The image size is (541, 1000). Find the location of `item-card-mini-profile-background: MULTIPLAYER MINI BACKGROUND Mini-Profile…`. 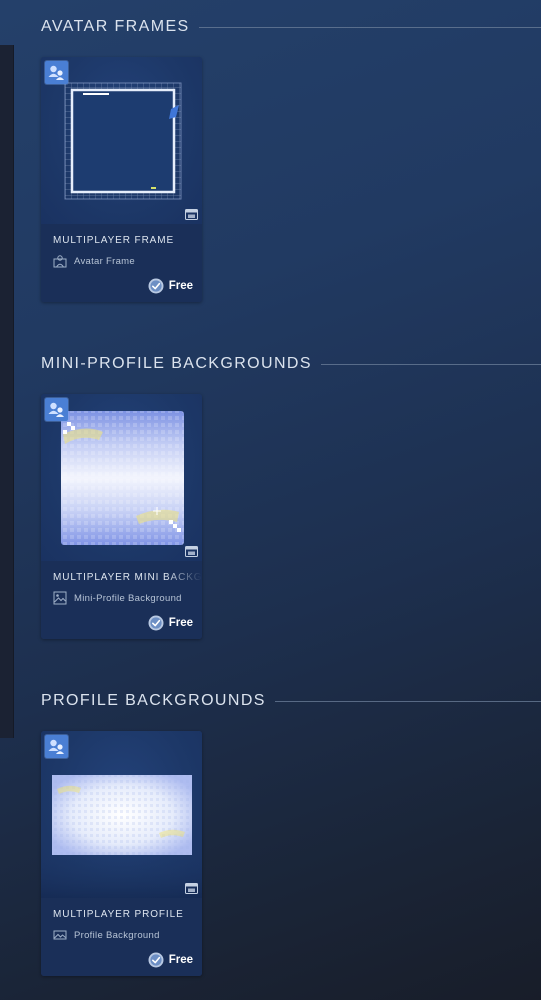

item-card-mini-profile-background: MULTIPLAYER MINI BACKGROUND Mini-Profile… is located at coordinates (121, 516).